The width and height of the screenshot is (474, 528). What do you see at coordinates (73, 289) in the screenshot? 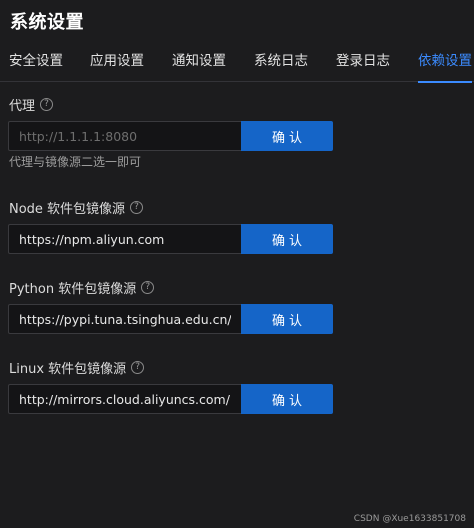
I see `python-label: Python 软件包镜像源` at bounding box center [73, 289].